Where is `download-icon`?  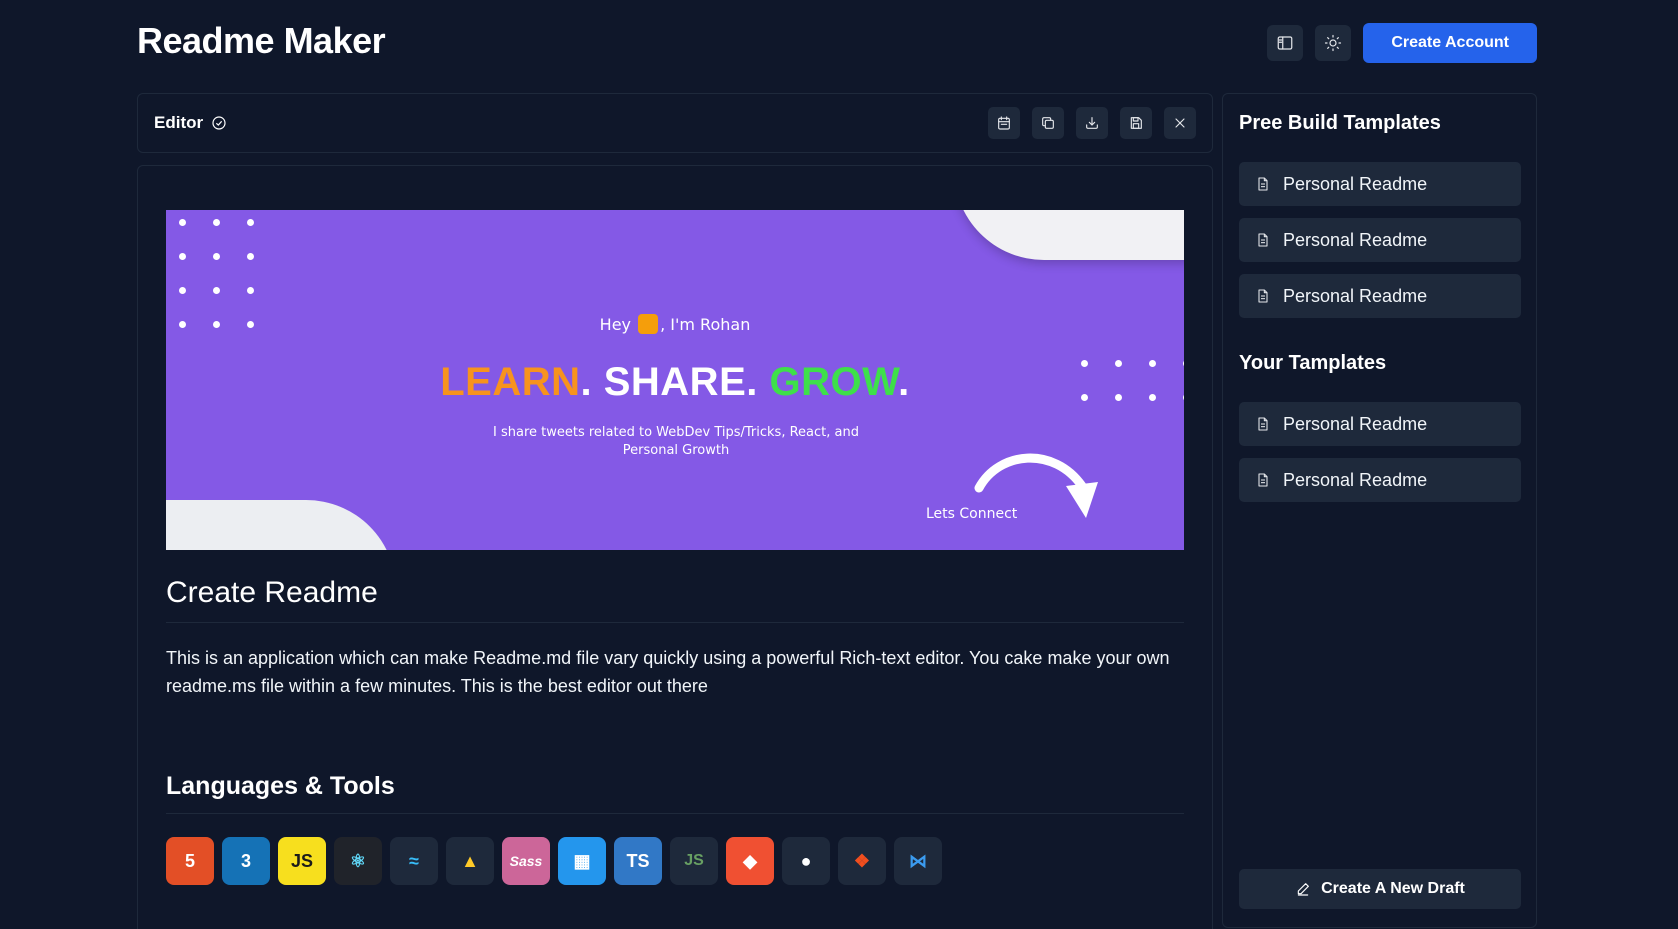 download-icon is located at coordinates (1092, 123).